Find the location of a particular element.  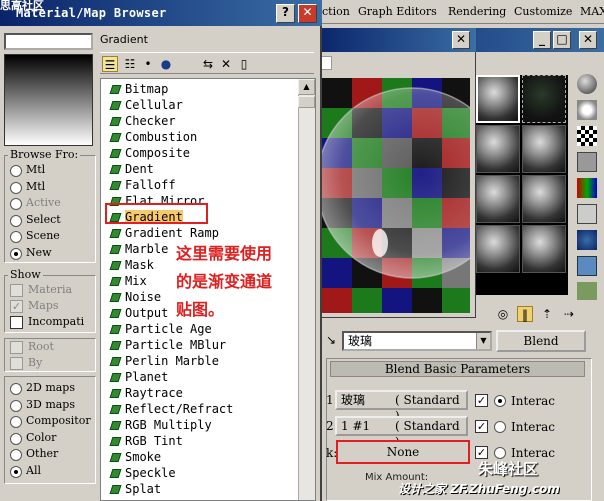

checker-cell is located at coordinates (337, 93).